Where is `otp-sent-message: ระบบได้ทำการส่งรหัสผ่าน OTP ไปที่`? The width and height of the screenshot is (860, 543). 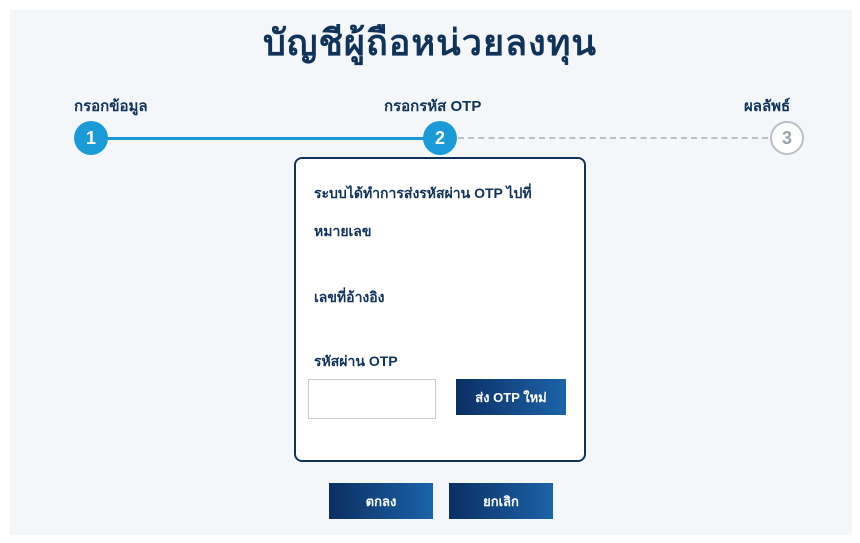 otp-sent-message: ระบบได้ทำการส่งรหัสผ่าน OTP ไปที่ is located at coordinates (423, 193).